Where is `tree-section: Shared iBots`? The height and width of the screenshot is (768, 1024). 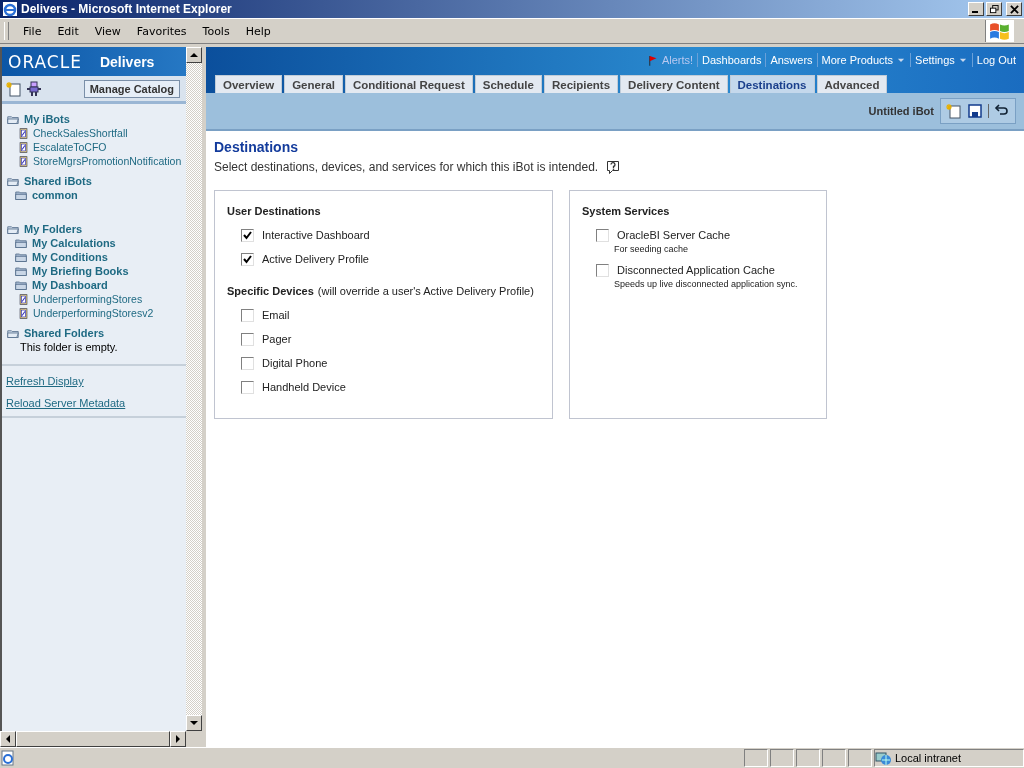 tree-section: Shared iBots is located at coordinates (58, 181).